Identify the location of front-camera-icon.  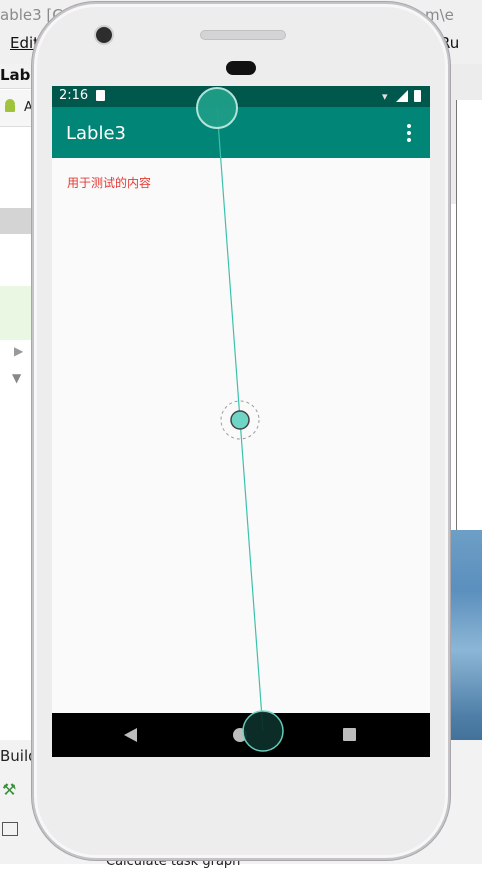
(104, 35).